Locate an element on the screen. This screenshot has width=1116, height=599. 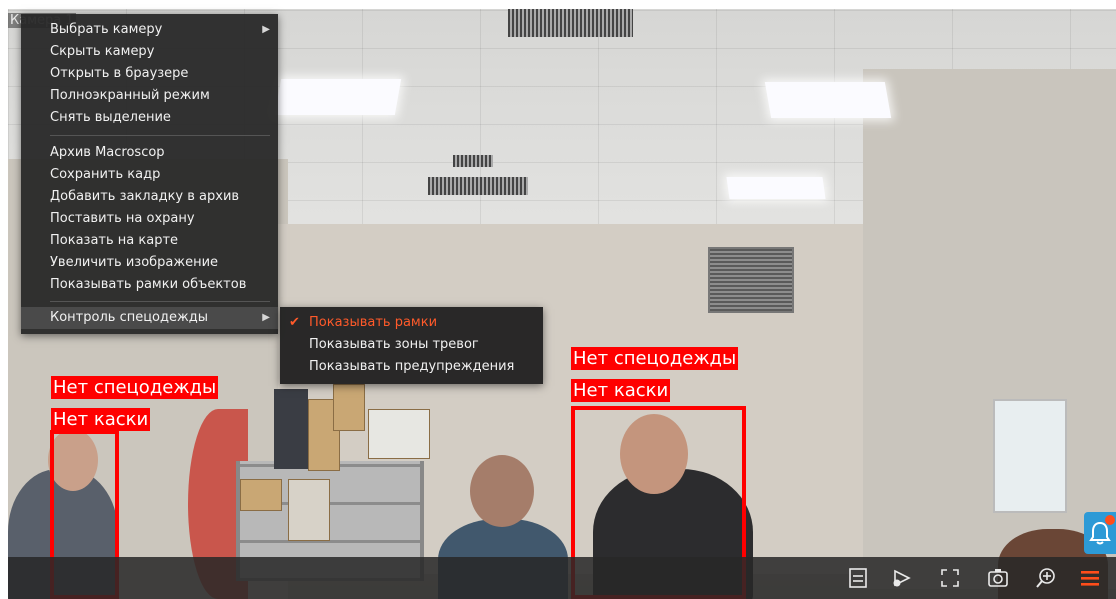
submenu-item-show-frames: ✔ Показывать рамки is located at coordinates (411, 323).